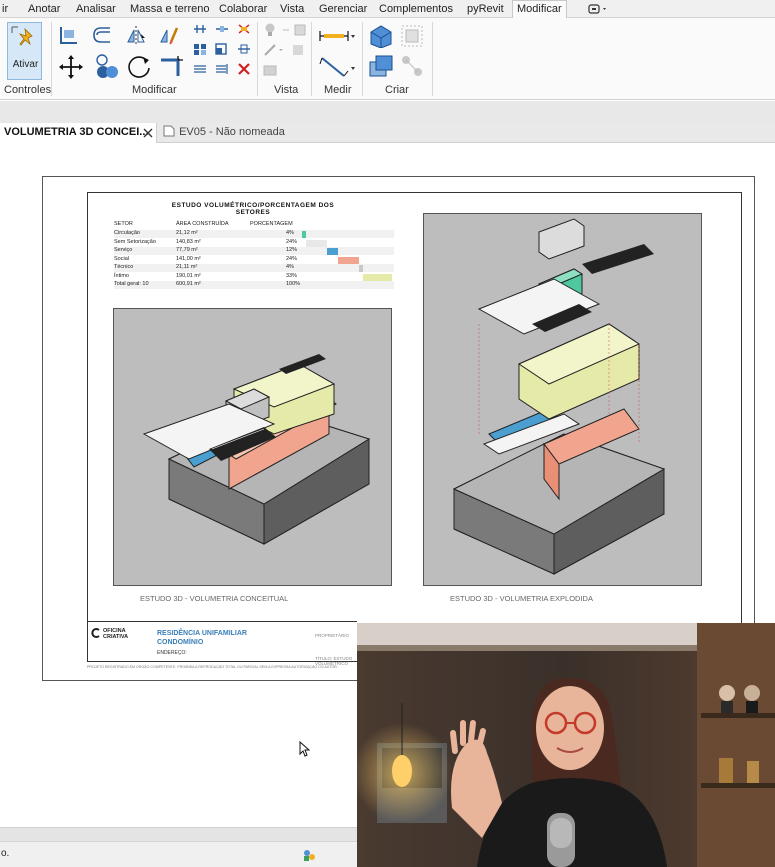  Describe the element at coordinates (559, 396) in the screenshot. I see `exploded-massing-drawing` at that location.